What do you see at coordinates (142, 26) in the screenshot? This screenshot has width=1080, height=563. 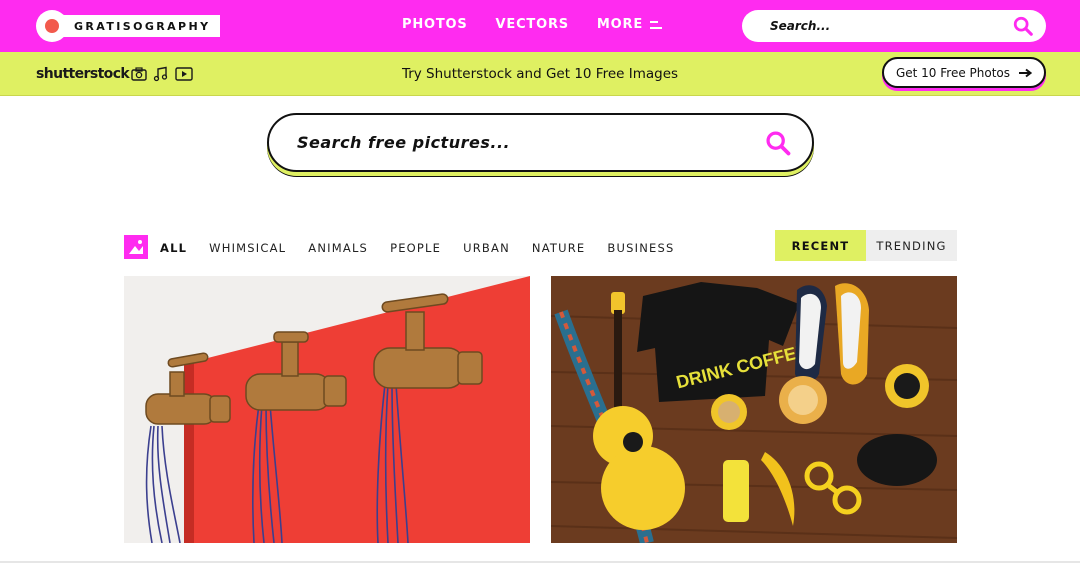 I see `logo-text: GRATISOGRAPHY` at bounding box center [142, 26].